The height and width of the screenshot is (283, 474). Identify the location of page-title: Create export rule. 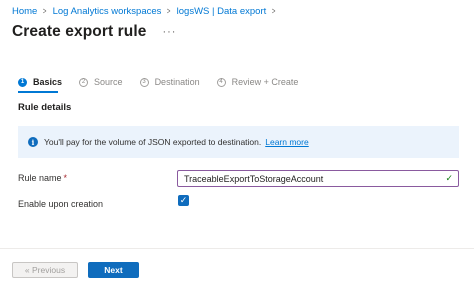
(79, 31).